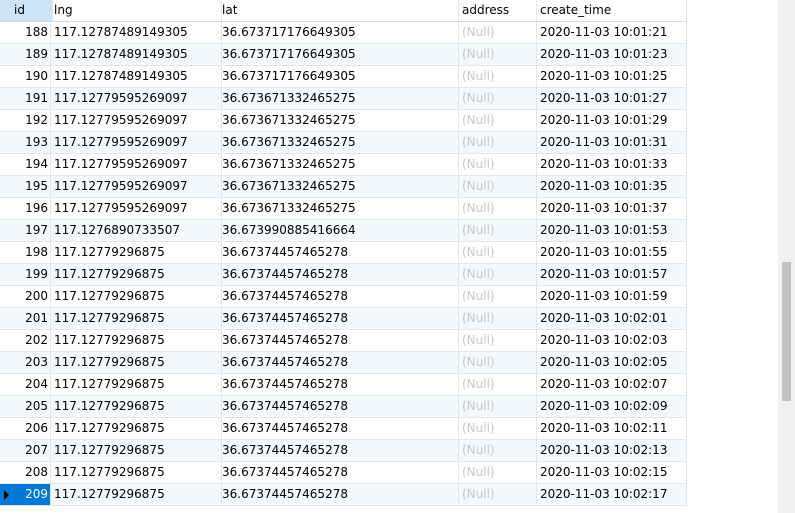 This screenshot has height=513, width=795. What do you see at coordinates (612, 429) in the screenshot?
I see `cell-create-time: 2020-11-03 10:02:11` at bounding box center [612, 429].